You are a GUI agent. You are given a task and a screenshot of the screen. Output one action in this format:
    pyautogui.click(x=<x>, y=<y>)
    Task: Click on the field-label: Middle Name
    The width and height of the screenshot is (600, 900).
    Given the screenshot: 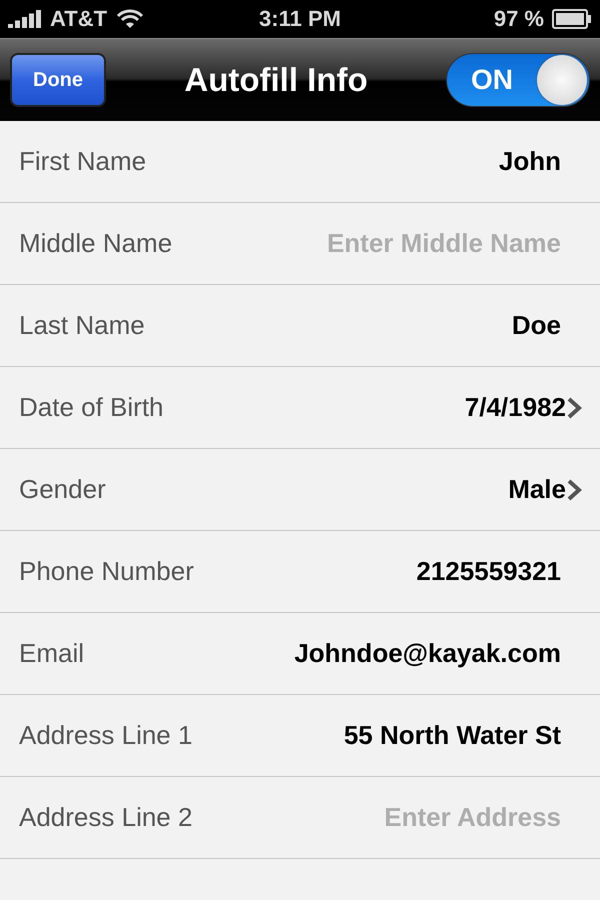 What is the action you would take?
    pyautogui.click(x=96, y=243)
    